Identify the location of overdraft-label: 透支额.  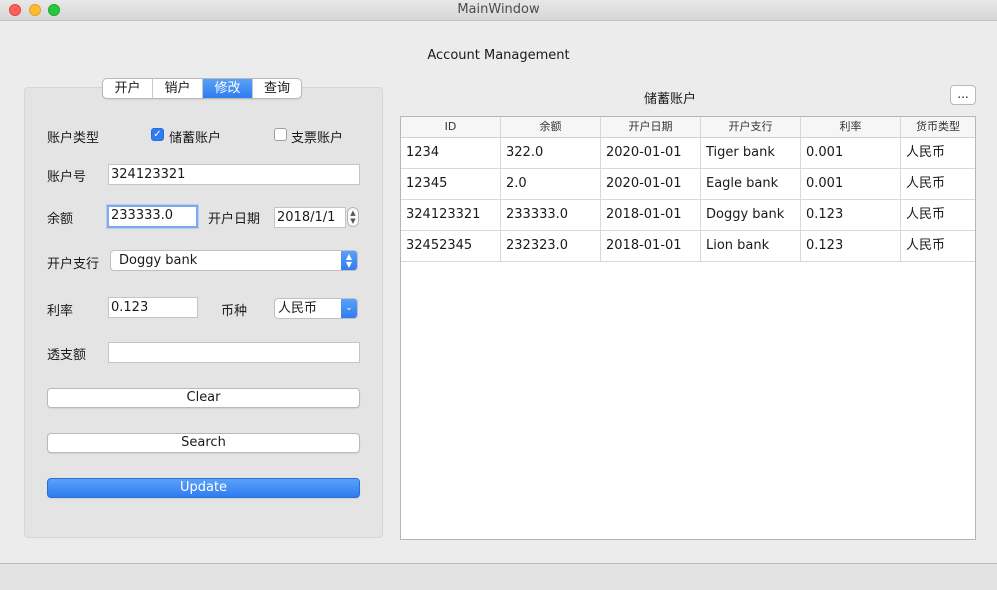
(67, 355).